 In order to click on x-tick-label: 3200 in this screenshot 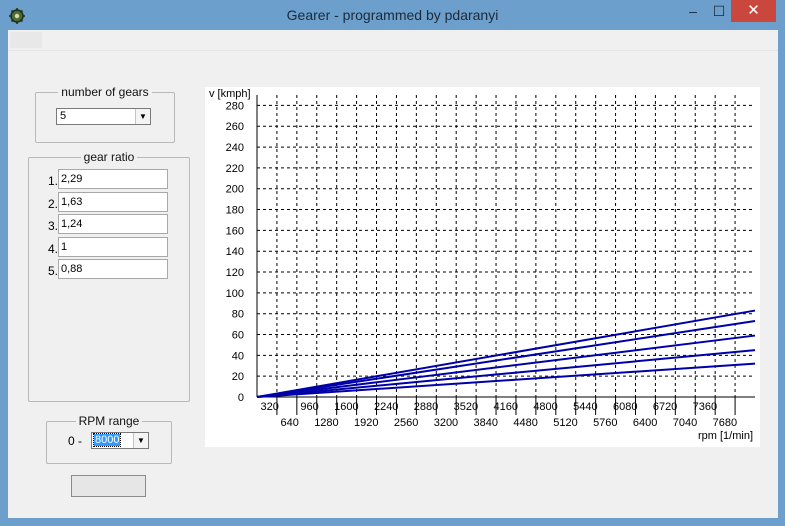, I will do `click(446, 423)`.